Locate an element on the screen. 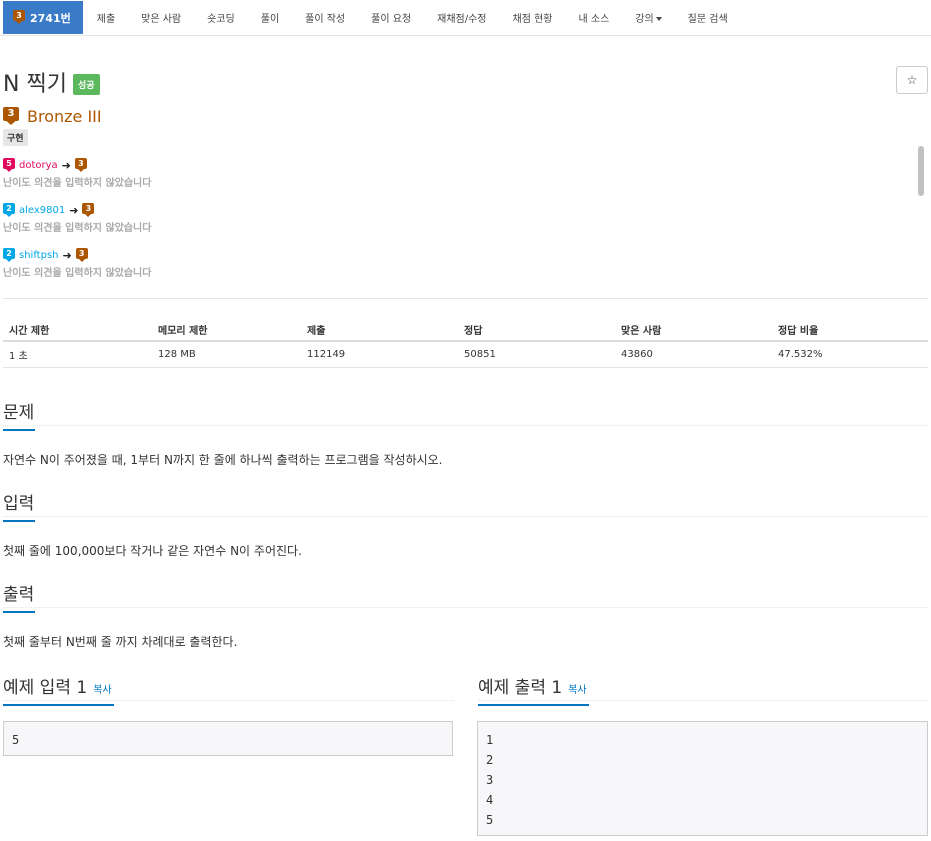 Image resolution: width=931 pixels, height=841 pixels. problem-section-heading: 문제 is located at coordinates (19, 414).